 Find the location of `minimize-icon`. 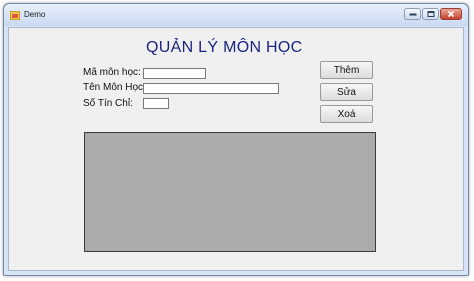

minimize-icon is located at coordinates (412, 14).